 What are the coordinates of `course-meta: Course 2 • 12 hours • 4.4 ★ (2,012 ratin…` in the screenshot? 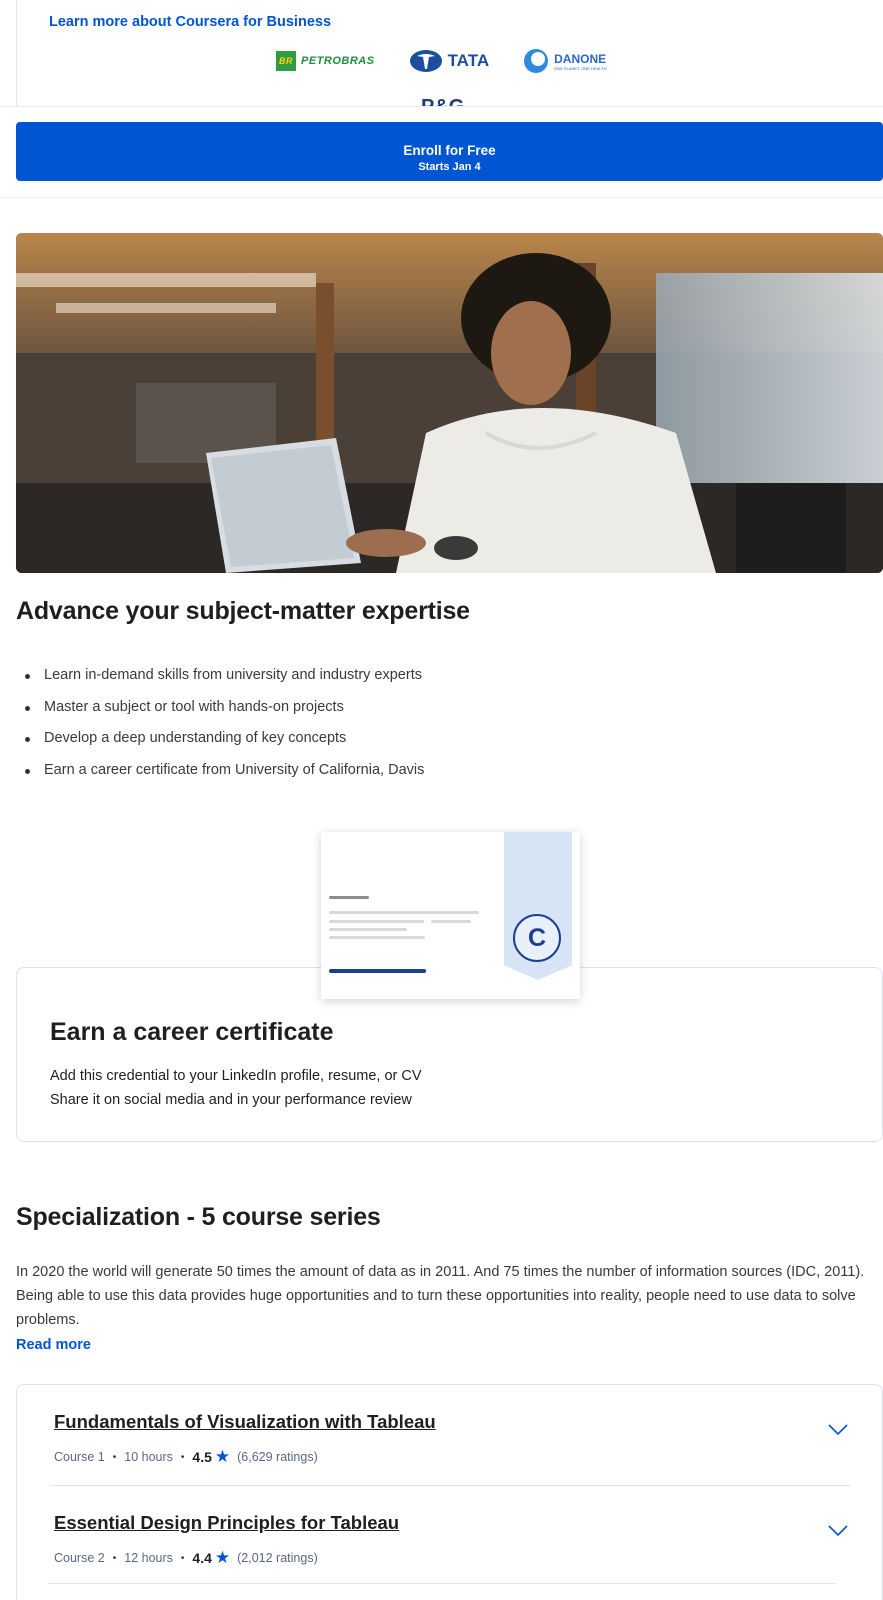 It's located at (186, 1558).